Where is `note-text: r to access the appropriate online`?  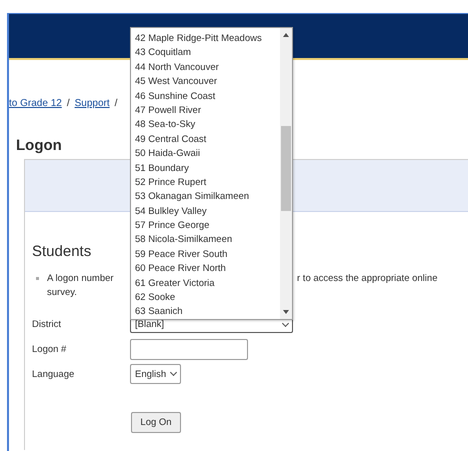 note-text: r to access the appropriate online is located at coordinates (367, 278).